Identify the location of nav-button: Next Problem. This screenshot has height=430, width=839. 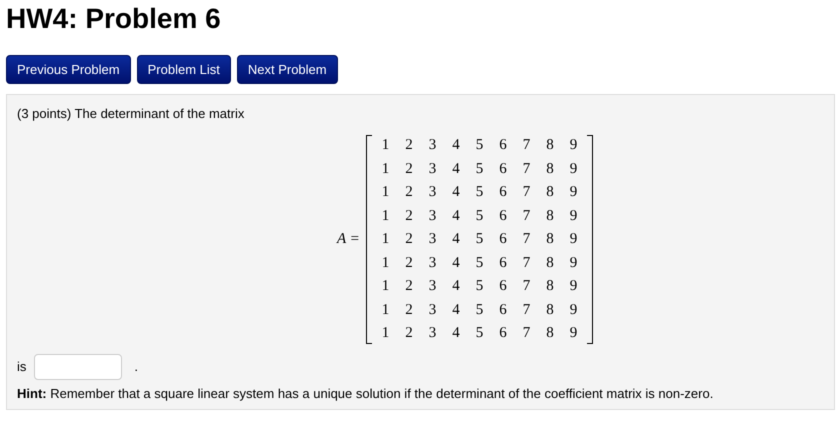
(287, 69).